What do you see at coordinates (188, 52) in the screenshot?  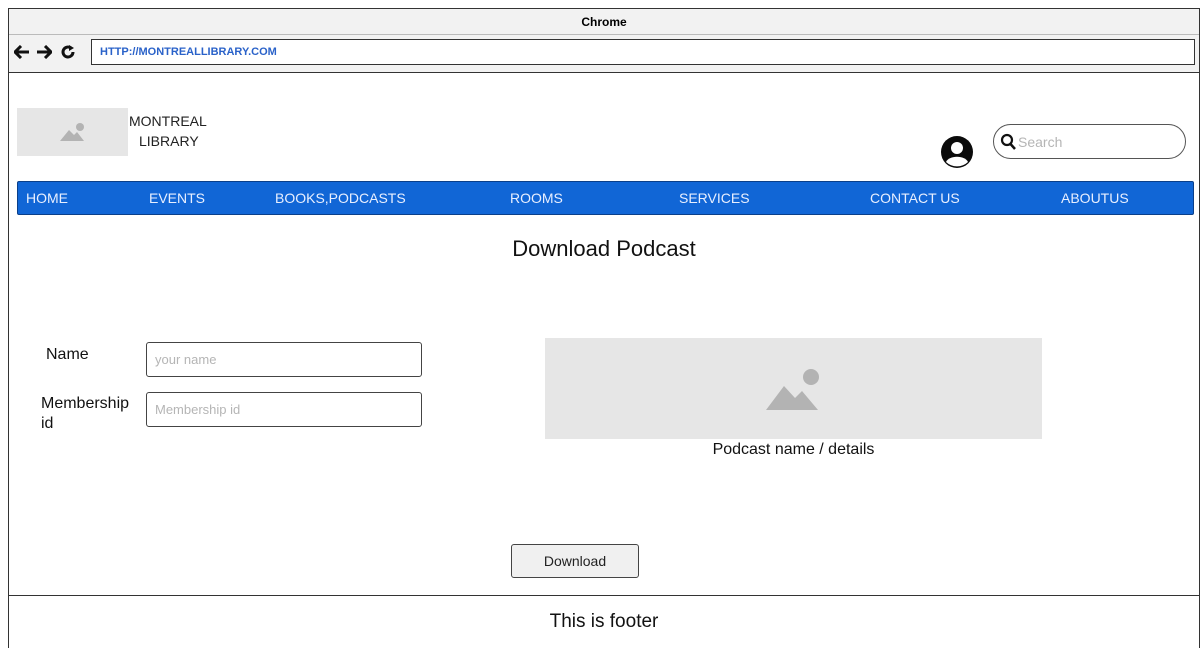 I see `url-text: HTTP://MONTREALLIBRARY.COM` at bounding box center [188, 52].